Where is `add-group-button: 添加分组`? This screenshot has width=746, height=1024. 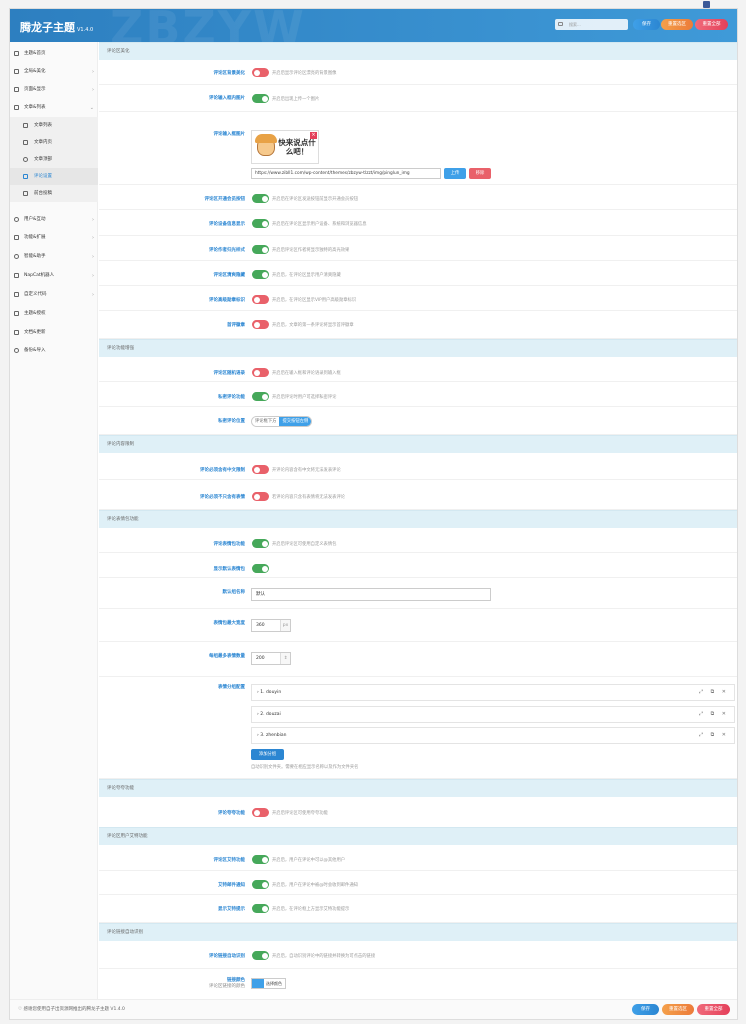 add-group-button: 添加分组 is located at coordinates (267, 754).